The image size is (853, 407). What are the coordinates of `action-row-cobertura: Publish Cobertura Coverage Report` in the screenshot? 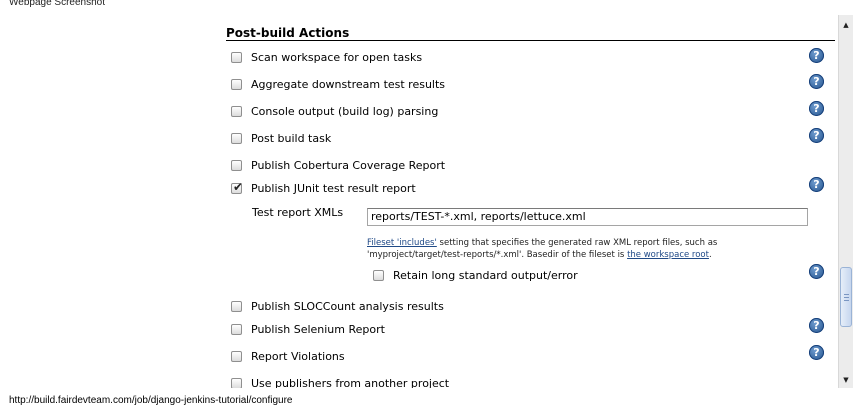 It's located at (338, 165).